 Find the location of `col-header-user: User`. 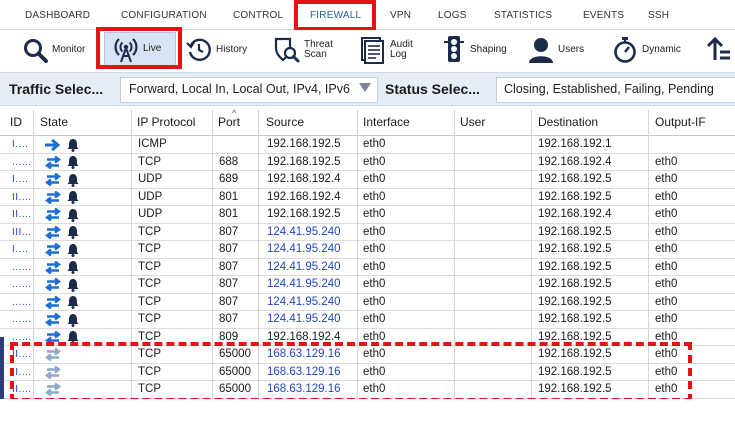

col-header-user: User is located at coordinates (472, 122).